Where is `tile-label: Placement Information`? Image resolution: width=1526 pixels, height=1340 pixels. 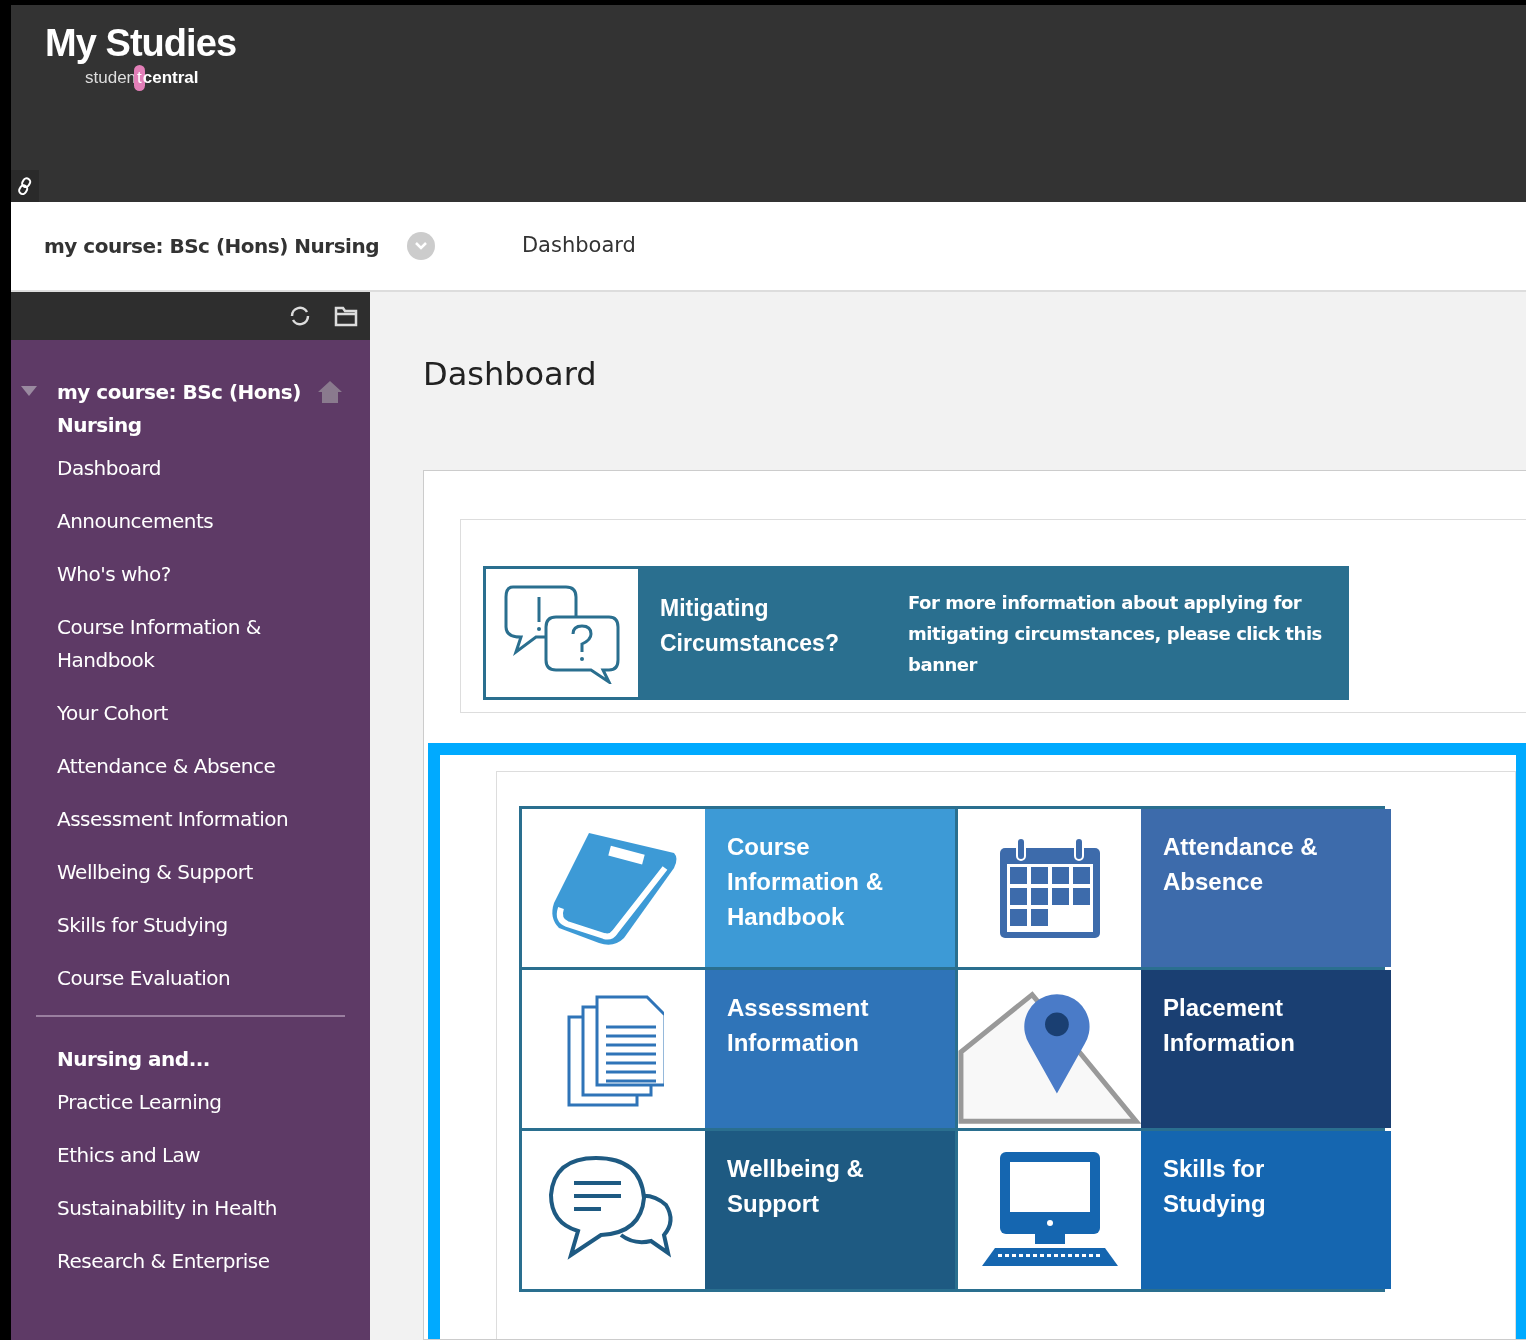
tile-label: Placement Information is located at coordinates (1229, 1025).